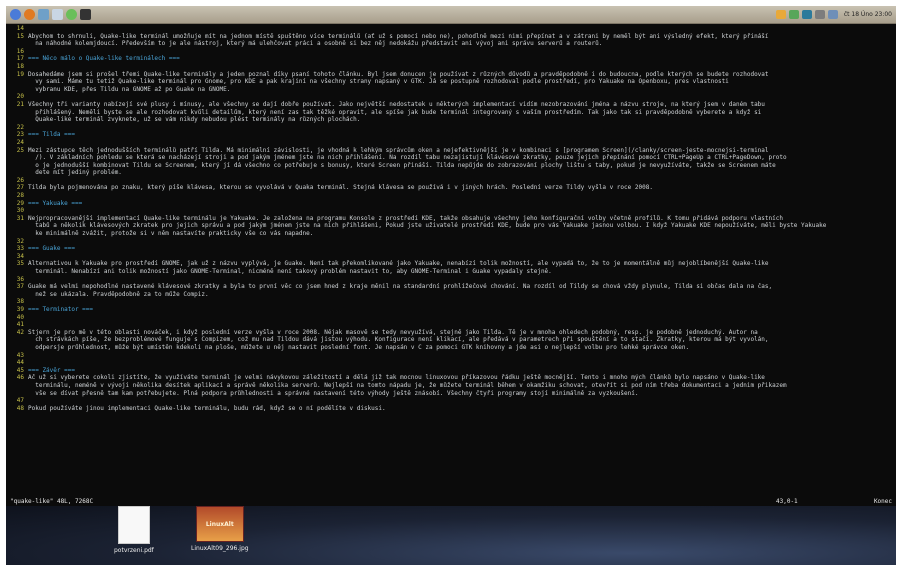 This screenshot has width=902, height=571. Describe the element at coordinates (451, 501) in the screenshot. I see `vim-status-bar: "quake-like" 48L, 7268C 43,0-1 Konec` at that location.